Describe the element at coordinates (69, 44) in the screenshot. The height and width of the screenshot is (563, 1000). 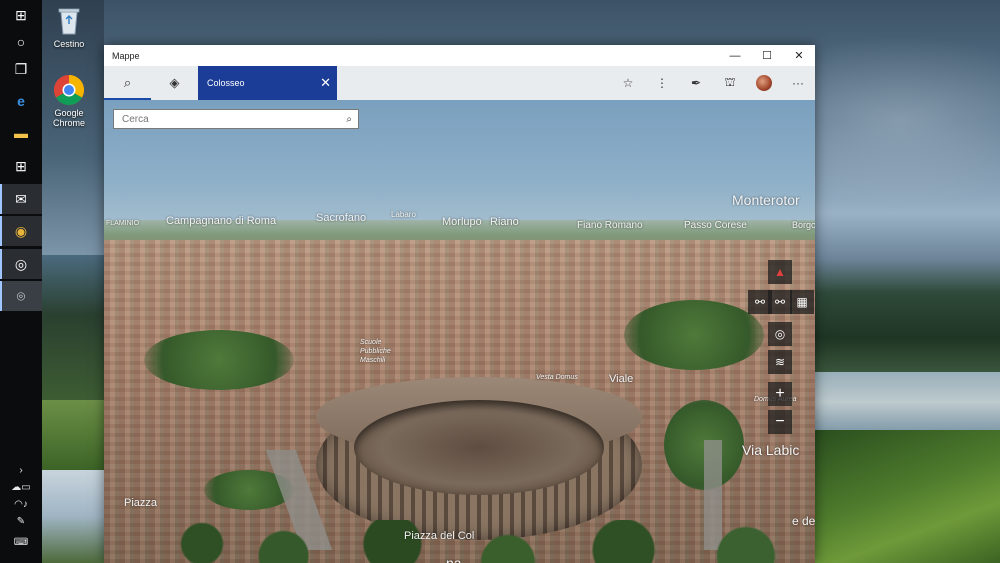
I see `desktop-icon-label: Cestino` at that location.